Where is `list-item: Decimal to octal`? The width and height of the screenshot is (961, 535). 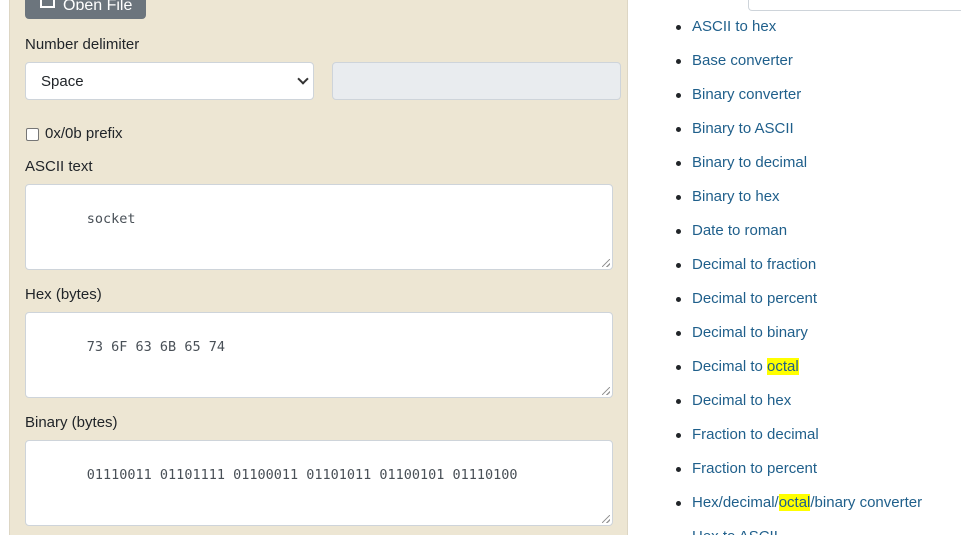 list-item: Decimal to octal is located at coordinates (799, 367).